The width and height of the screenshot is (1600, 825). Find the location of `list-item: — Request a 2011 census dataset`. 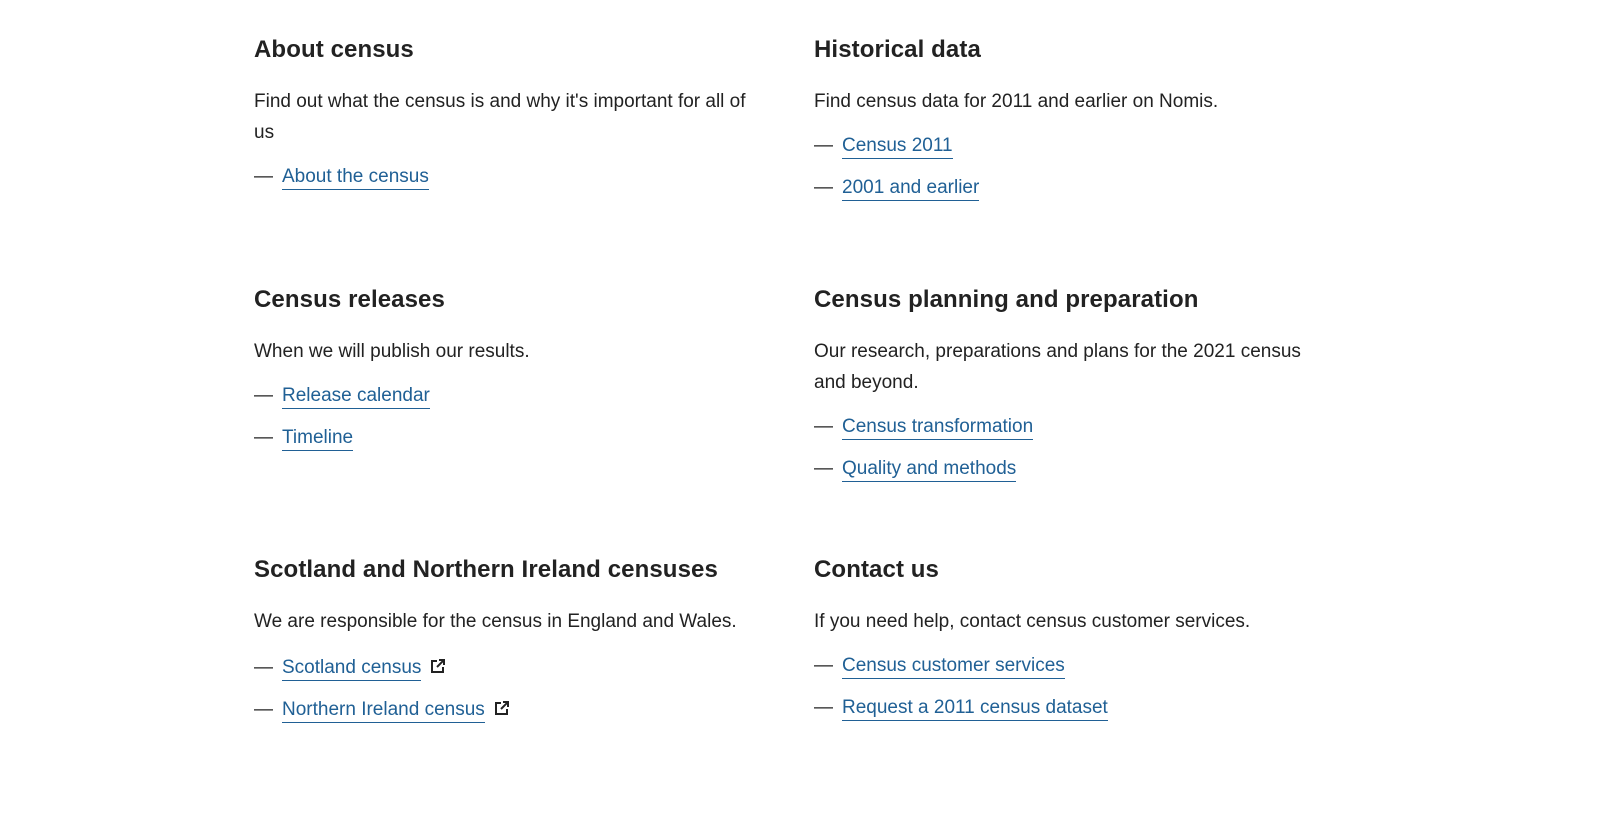

list-item: — Request a 2011 census dataset is located at coordinates (1064, 718).